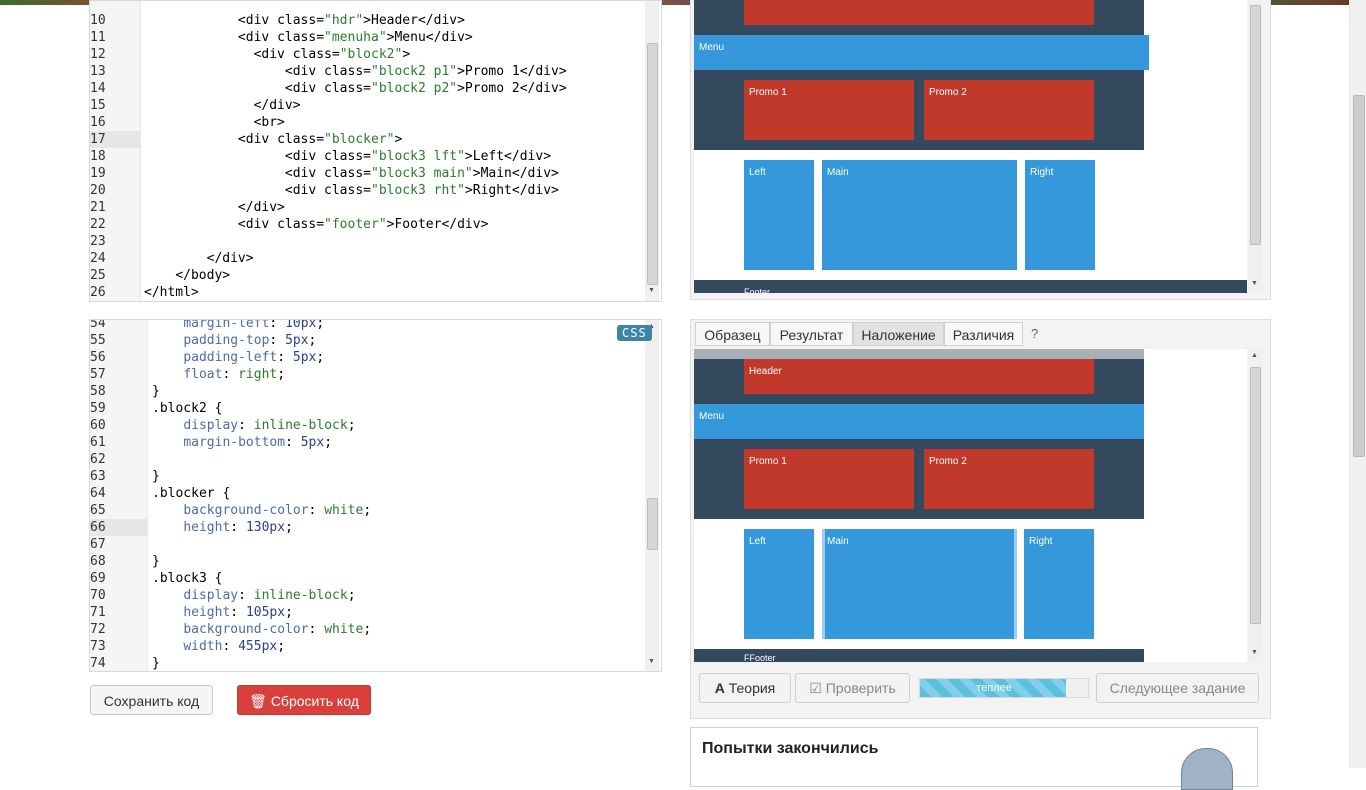 The width and height of the screenshot is (1366, 790). What do you see at coordinates (367, 71) in the screenshot?
I see `code-line: 13 <div class="block2 p1">Promo 1</div>` at bounding box center [367, 71].